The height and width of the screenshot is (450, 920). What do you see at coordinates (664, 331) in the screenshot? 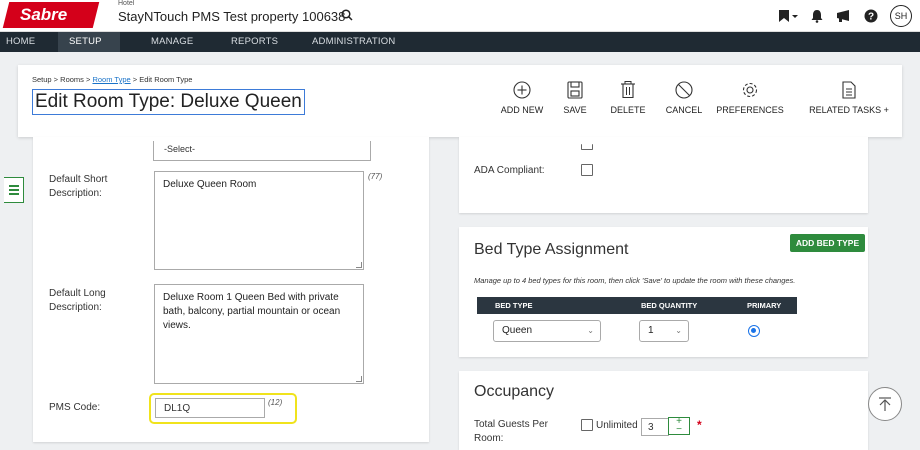
I see `bed-quantity-select: 1 ⌄` at bounding box center [664, 331].